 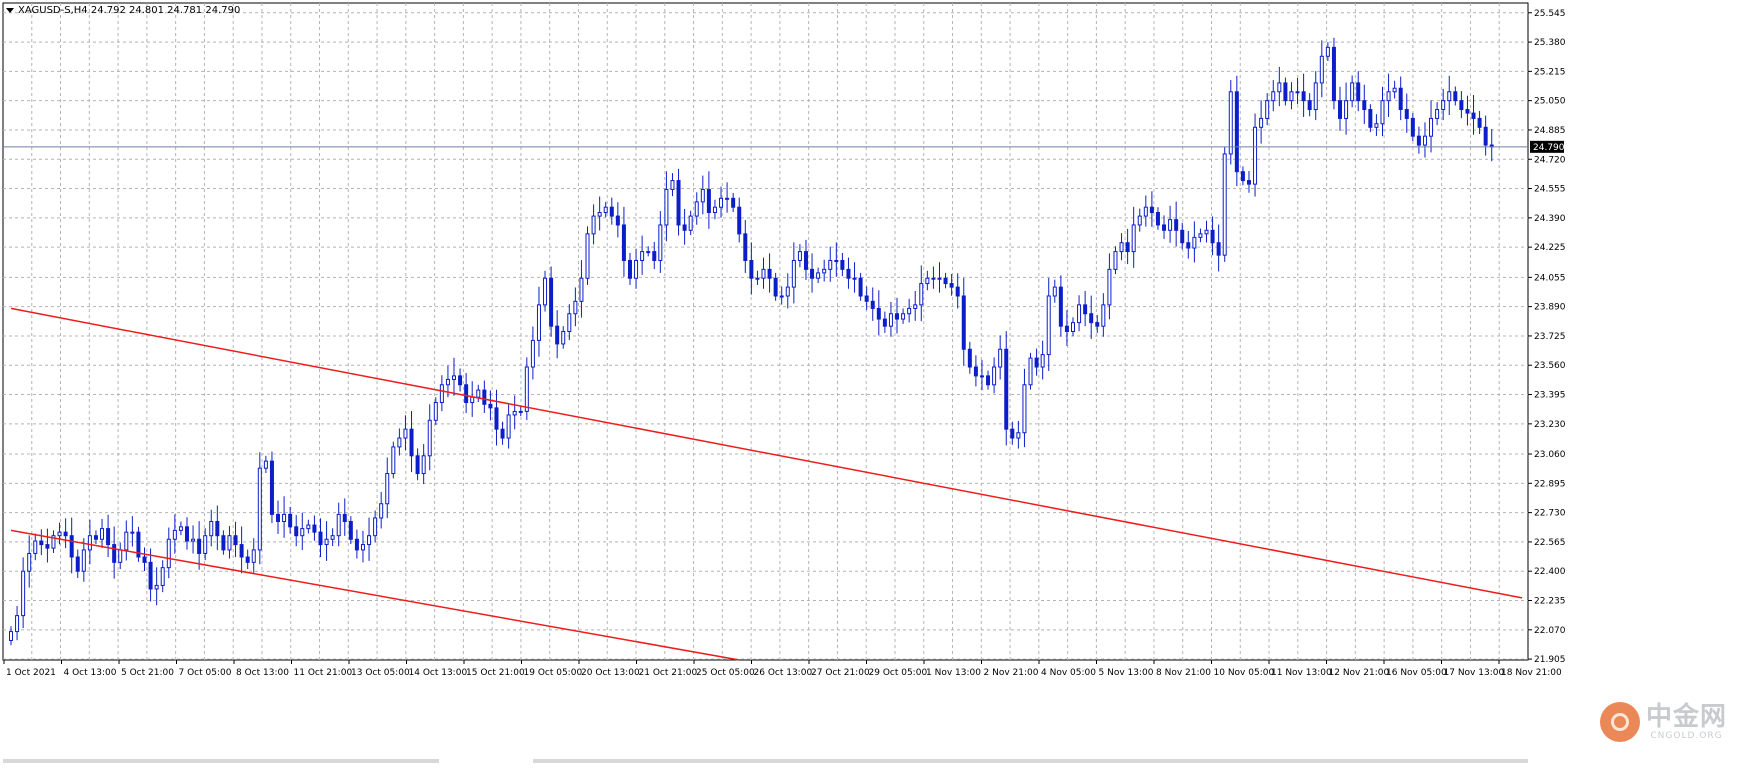 I want to click on symbol-label: XAGUSD-S,H4 24.792 24.801 24.781 24.790, so click(x=123, y=10).